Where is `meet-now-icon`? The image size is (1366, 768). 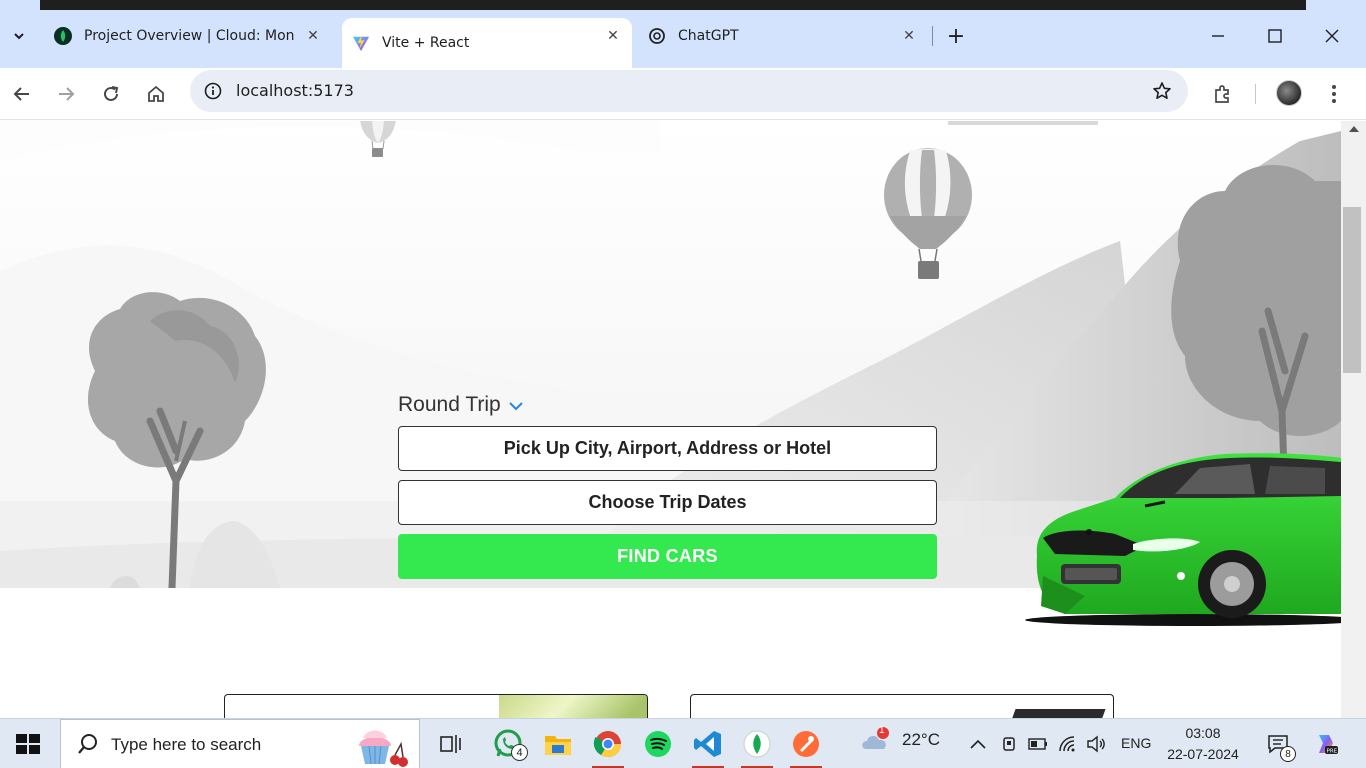
meet-now-icon is located at coordinates (1009, 744).